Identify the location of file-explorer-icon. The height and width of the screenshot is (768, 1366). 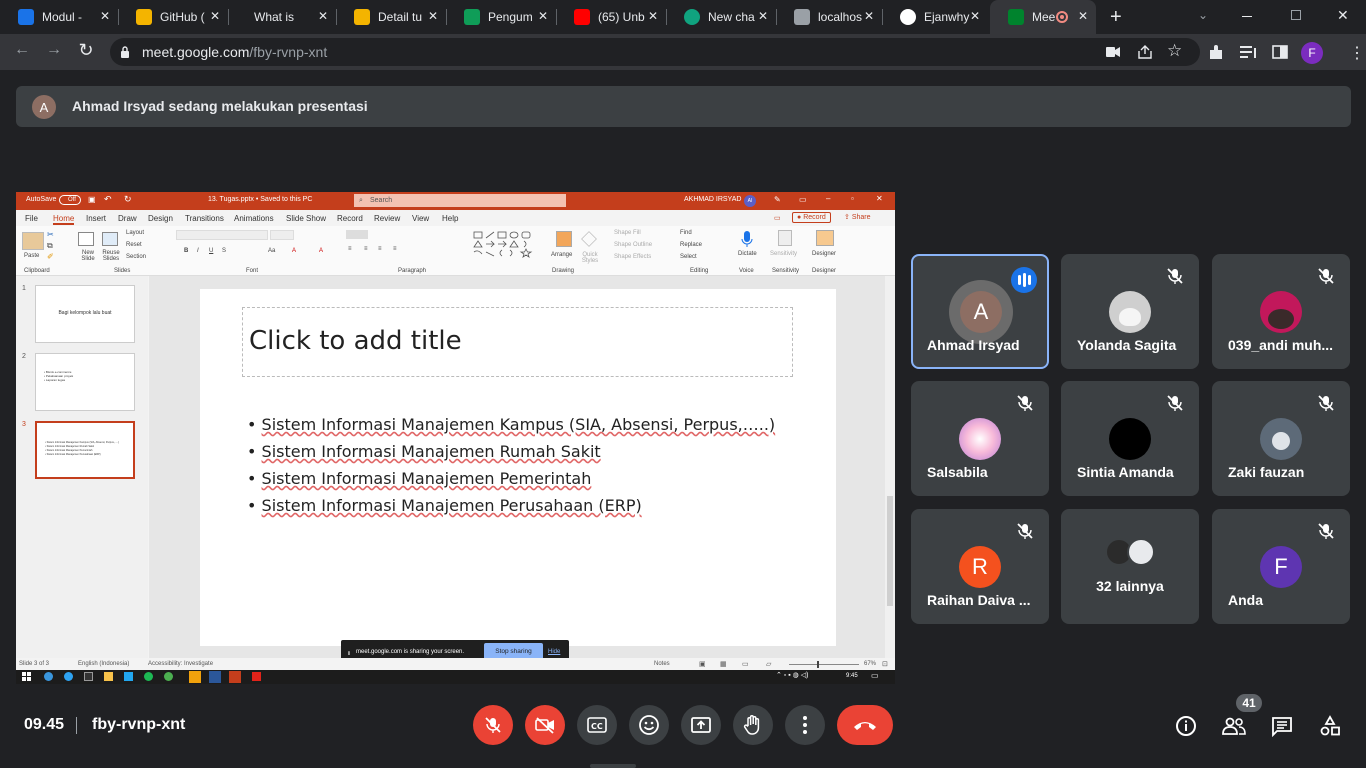
(108, 676).